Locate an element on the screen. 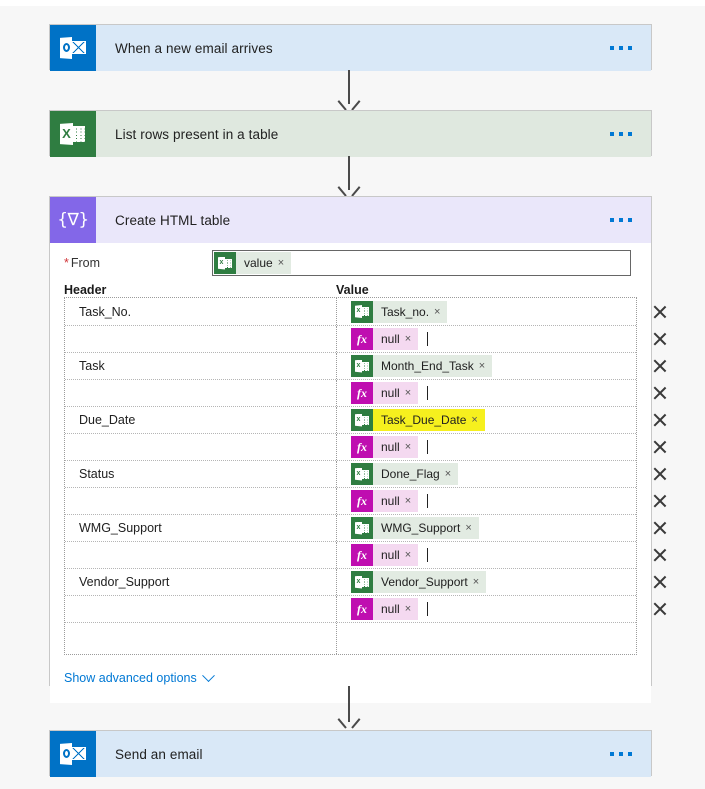 This screenshot has height=789, width=705. flow-step-card-send-email: Send an email is located at coordinates (350, 753).